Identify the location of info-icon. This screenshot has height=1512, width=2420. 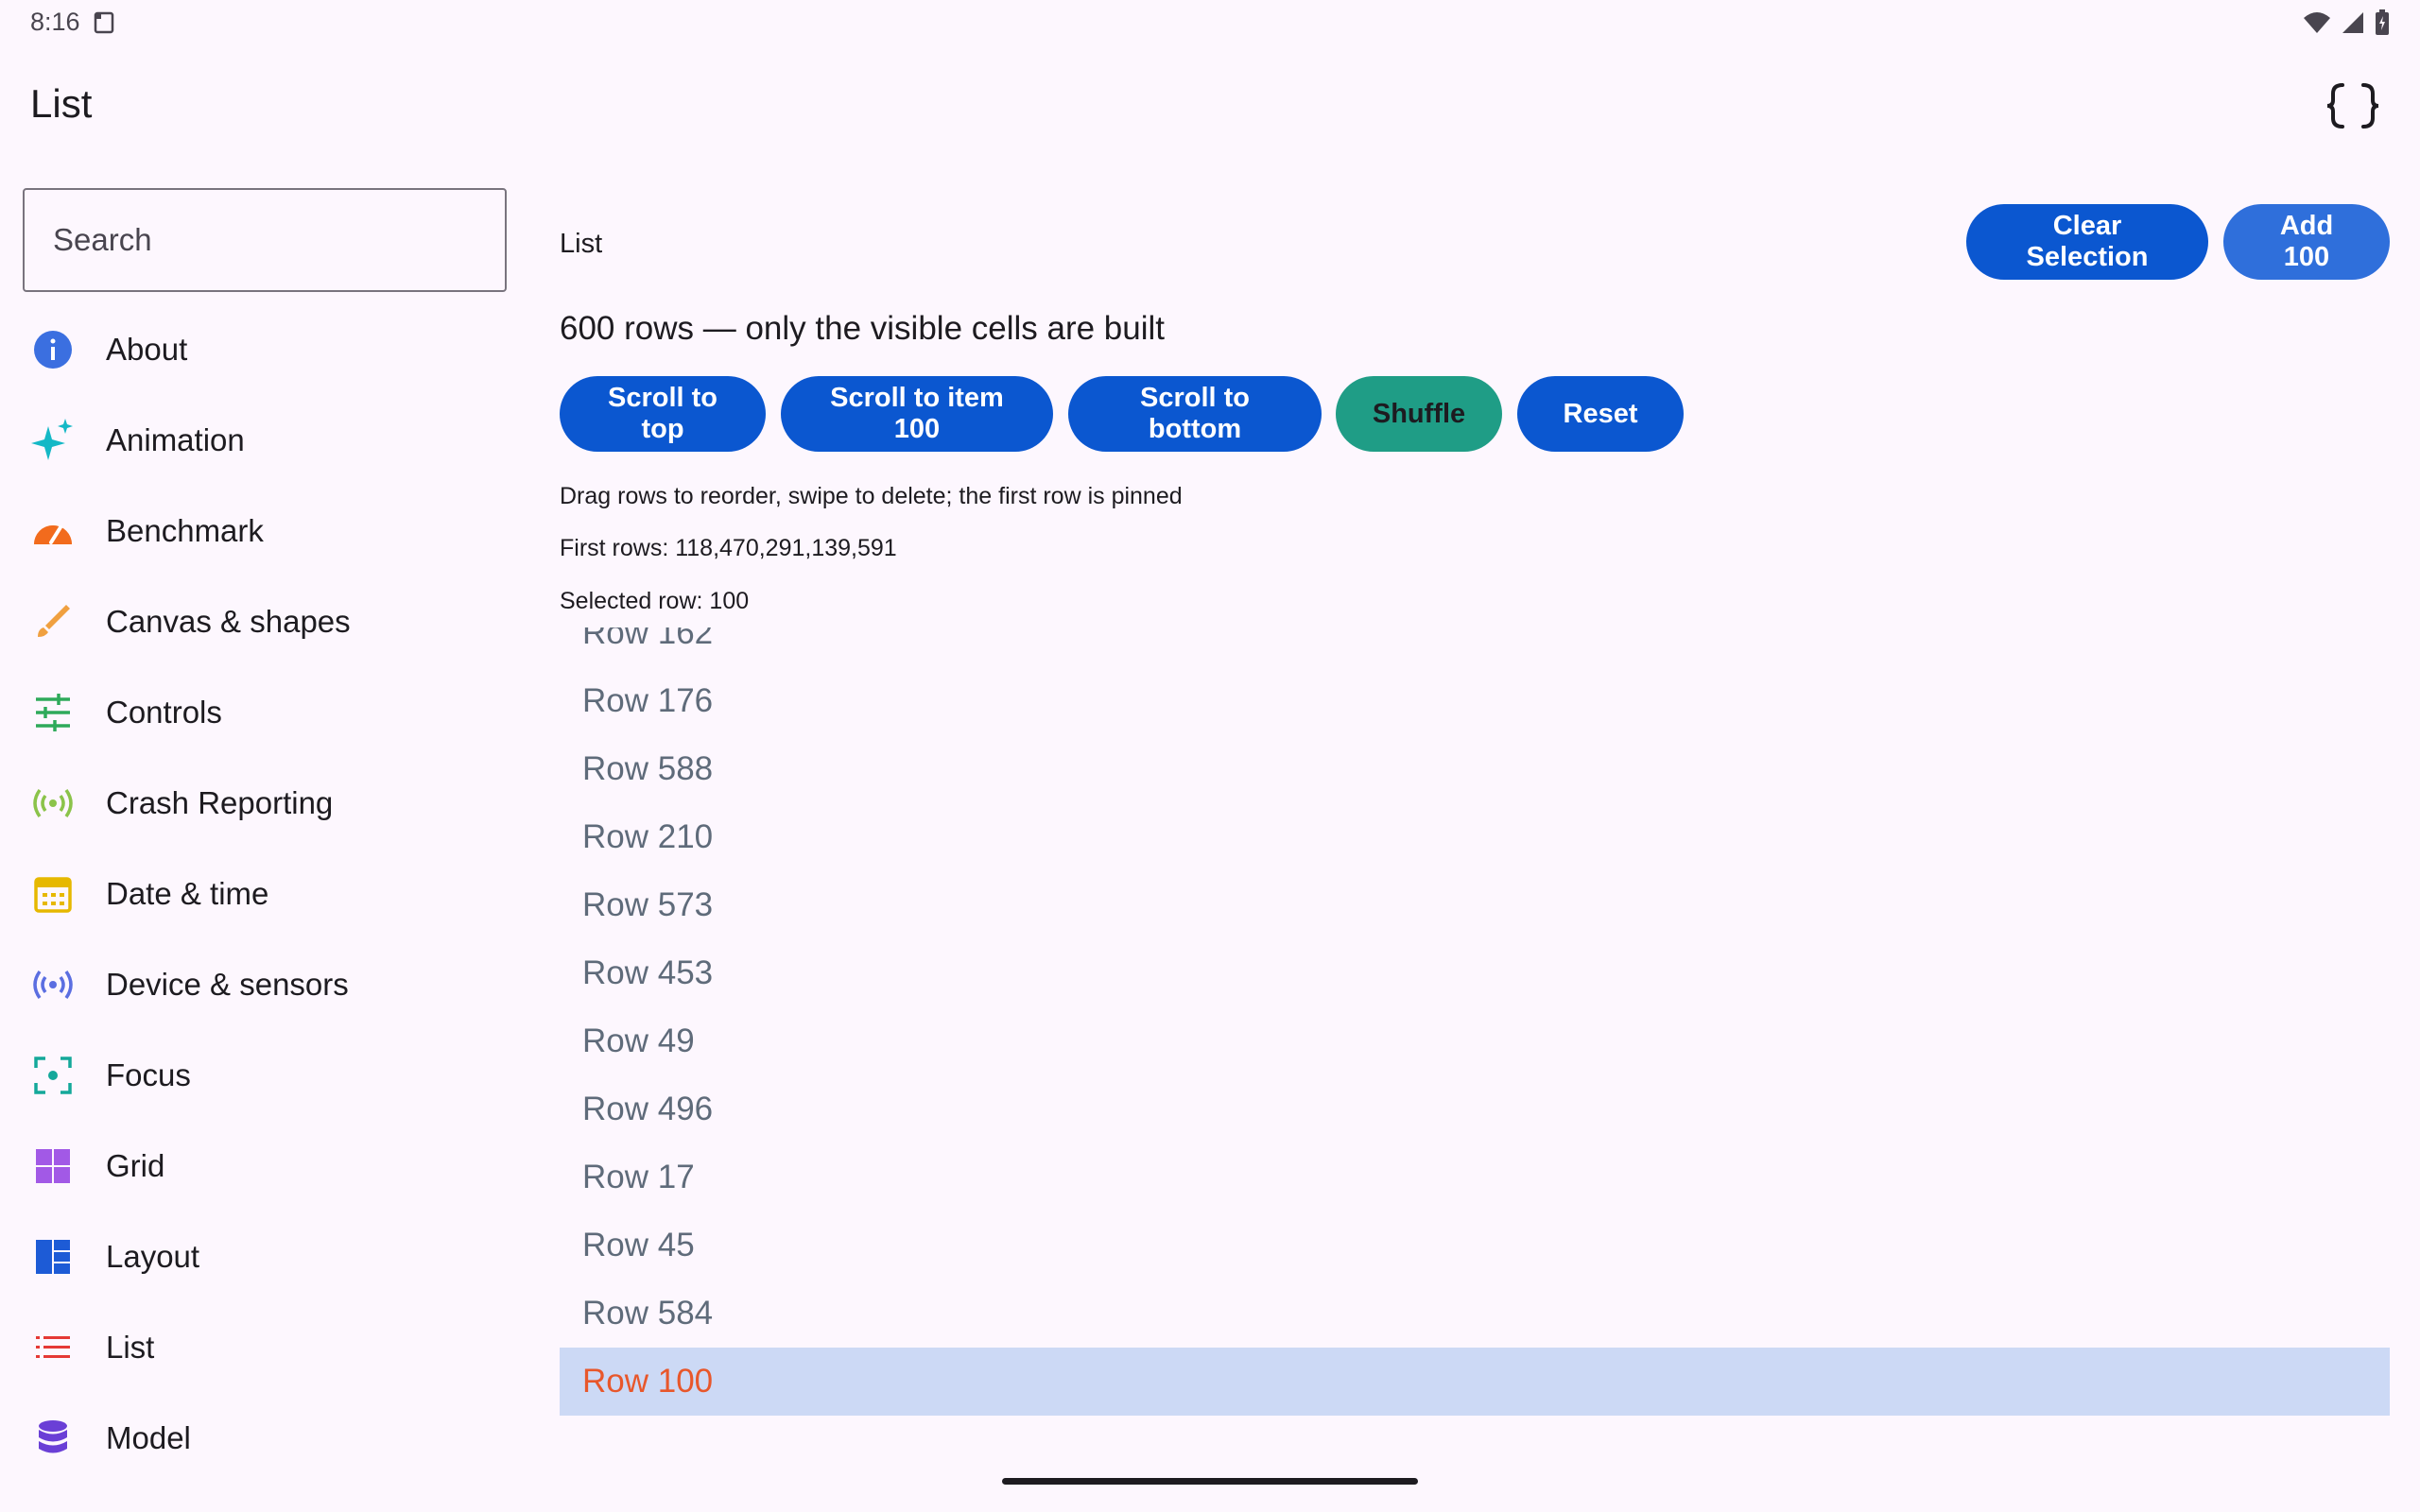
(53, 349).